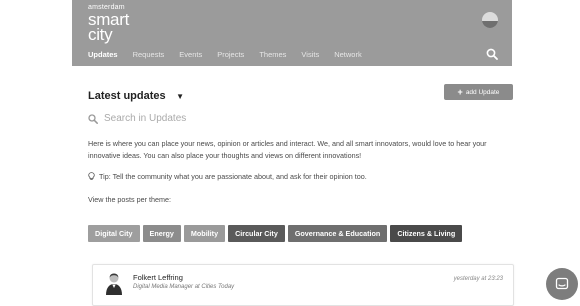 Image resolution: width=580 pixels, height=306 pixels. I want to click on nav-requests: Requests, so click(149, 54).